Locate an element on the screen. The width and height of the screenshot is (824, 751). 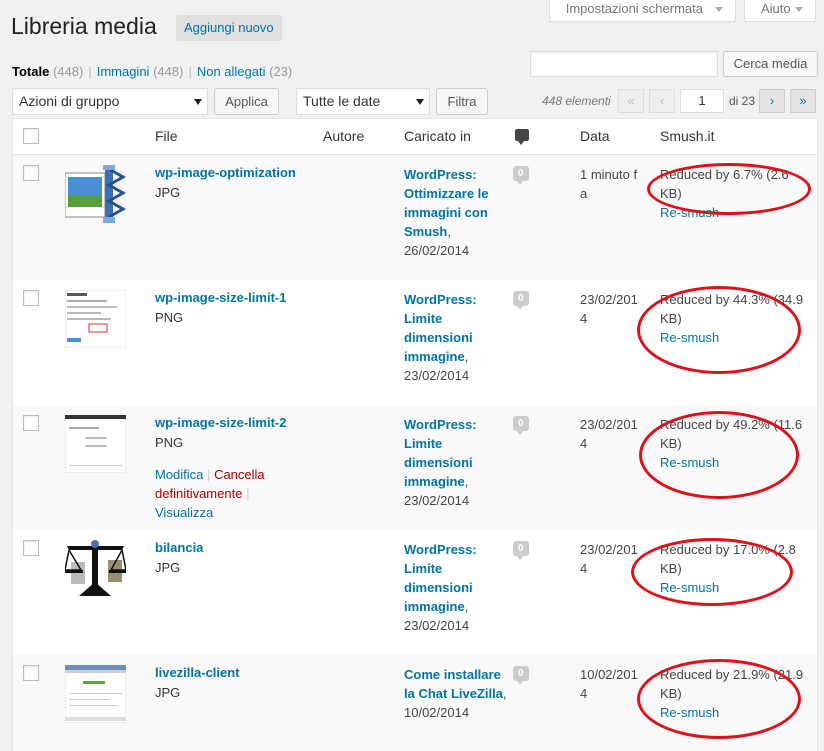
filter-images-count: (448) is located at coordinates (168, 71).